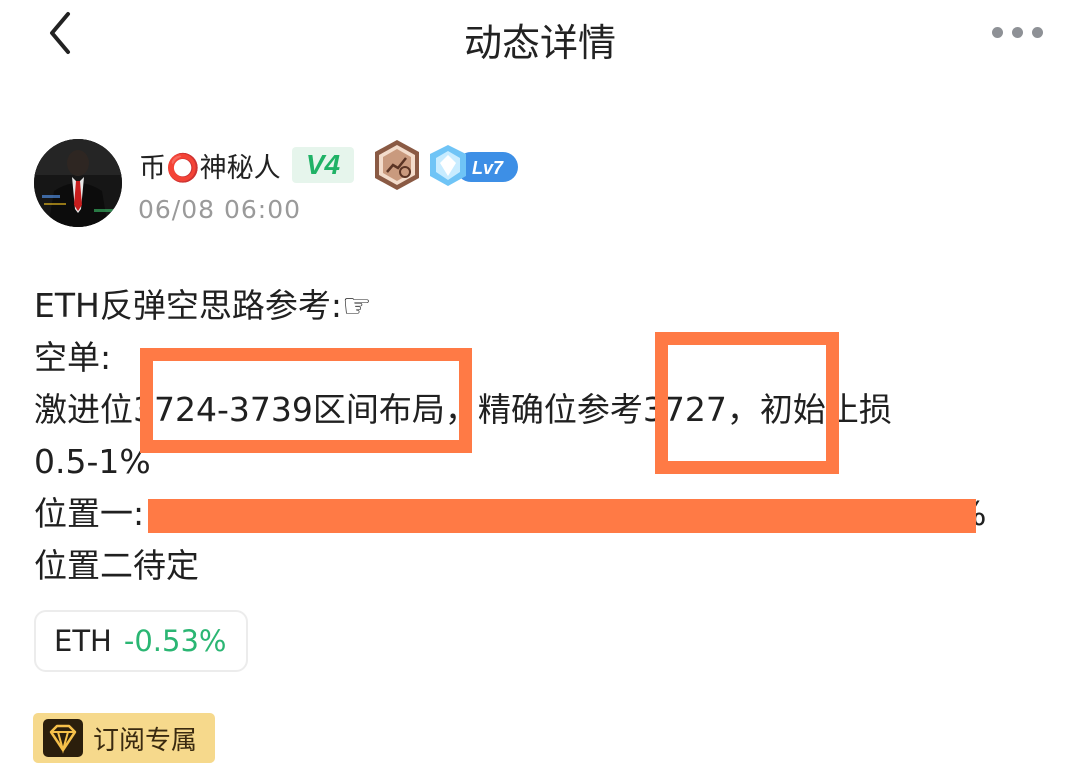  Describe the element at coordinates (220, 209) in the screenshot. I see `post-timestamp: 06/08 06:00` at that location.